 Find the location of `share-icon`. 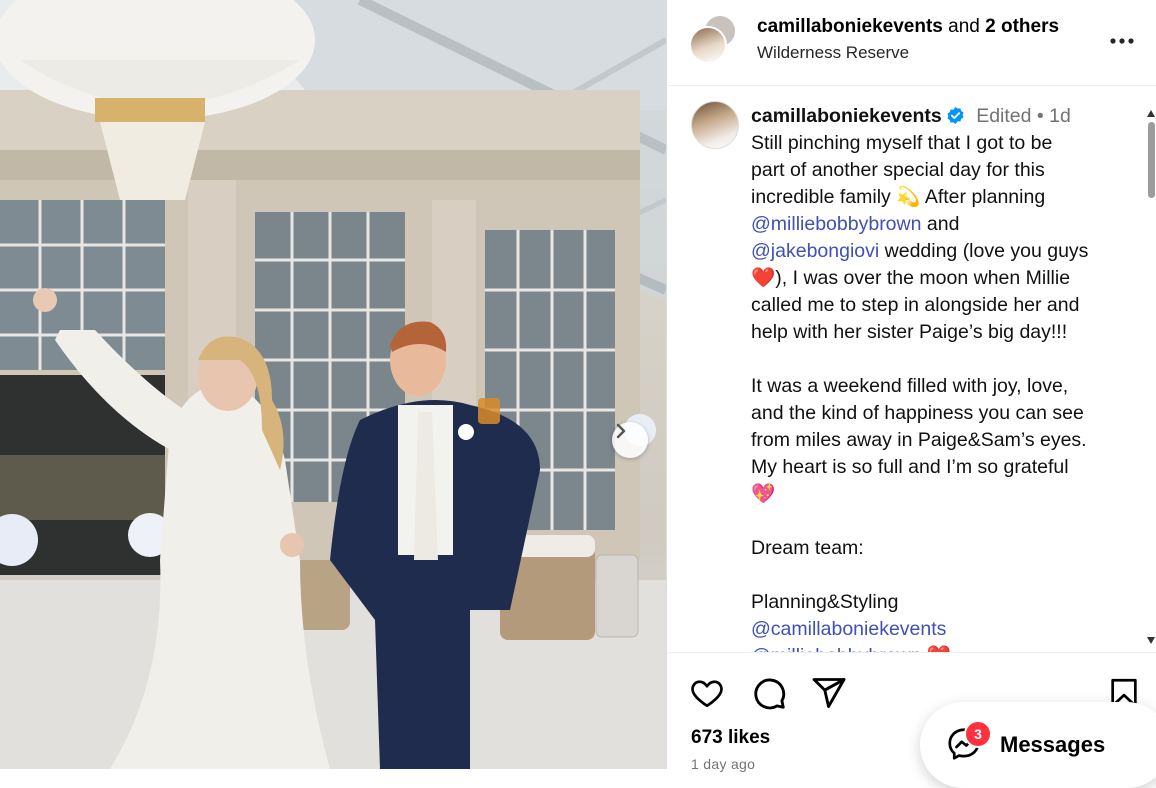

share-icon is located at coordinates (829, 693).